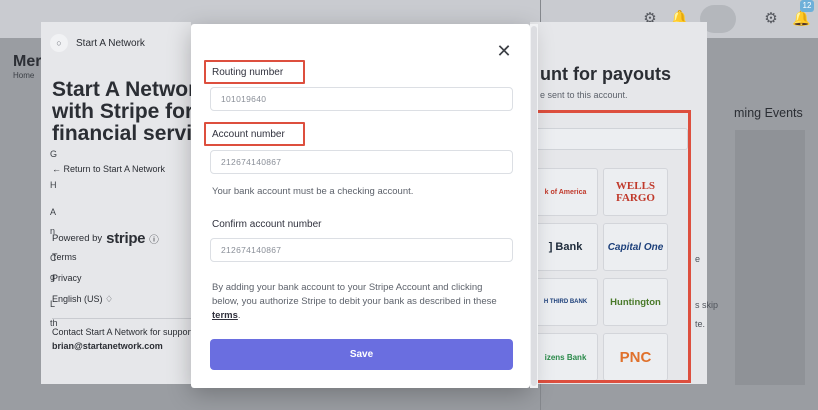  I want to click on dashboard-page-title: Mer, so click(27, 61).